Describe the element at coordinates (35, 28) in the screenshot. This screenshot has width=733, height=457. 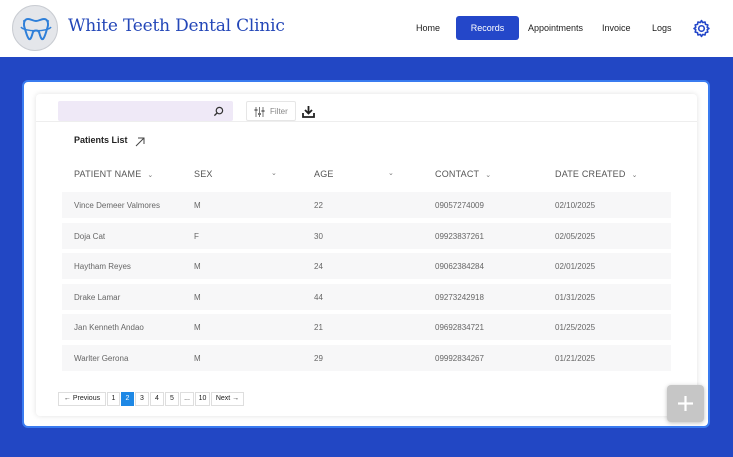
I see `tooth-logo-icon` at that location.